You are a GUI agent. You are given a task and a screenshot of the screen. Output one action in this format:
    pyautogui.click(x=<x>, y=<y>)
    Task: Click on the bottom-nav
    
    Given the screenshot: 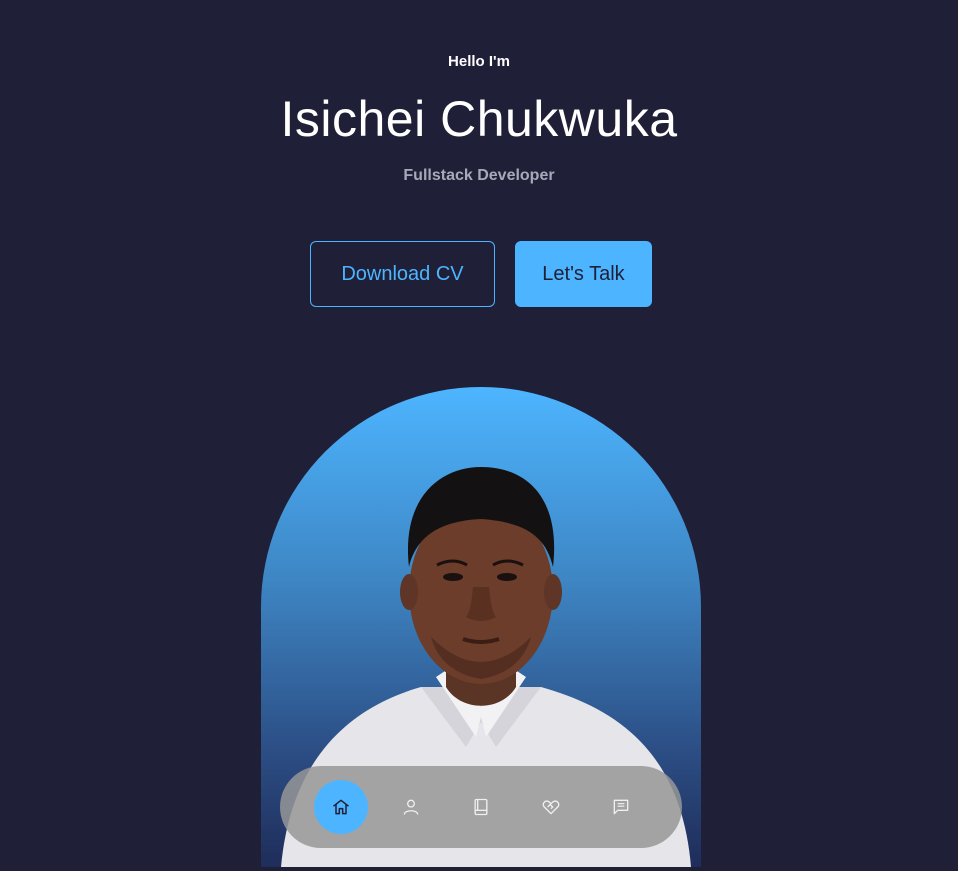 What is the action you would take?
    pyautogui.click(x=481, y=807)
    